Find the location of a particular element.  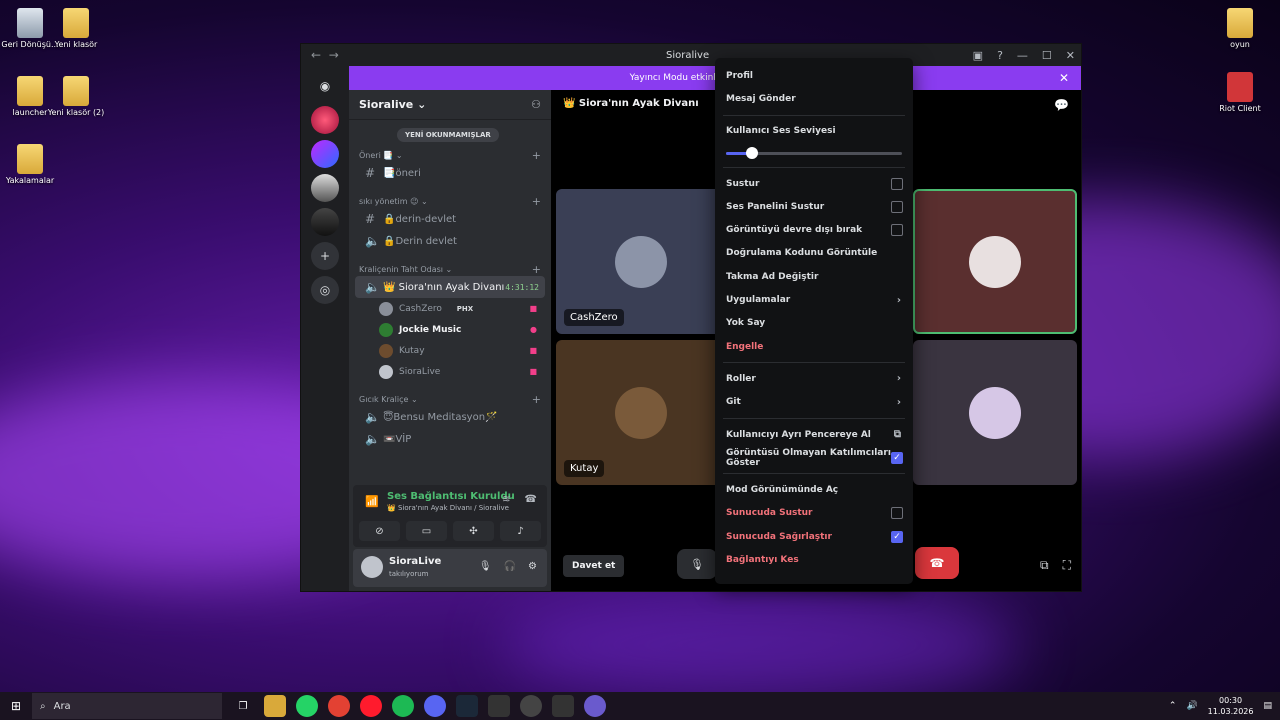

discord-icon is located at coordinates (435, 706).